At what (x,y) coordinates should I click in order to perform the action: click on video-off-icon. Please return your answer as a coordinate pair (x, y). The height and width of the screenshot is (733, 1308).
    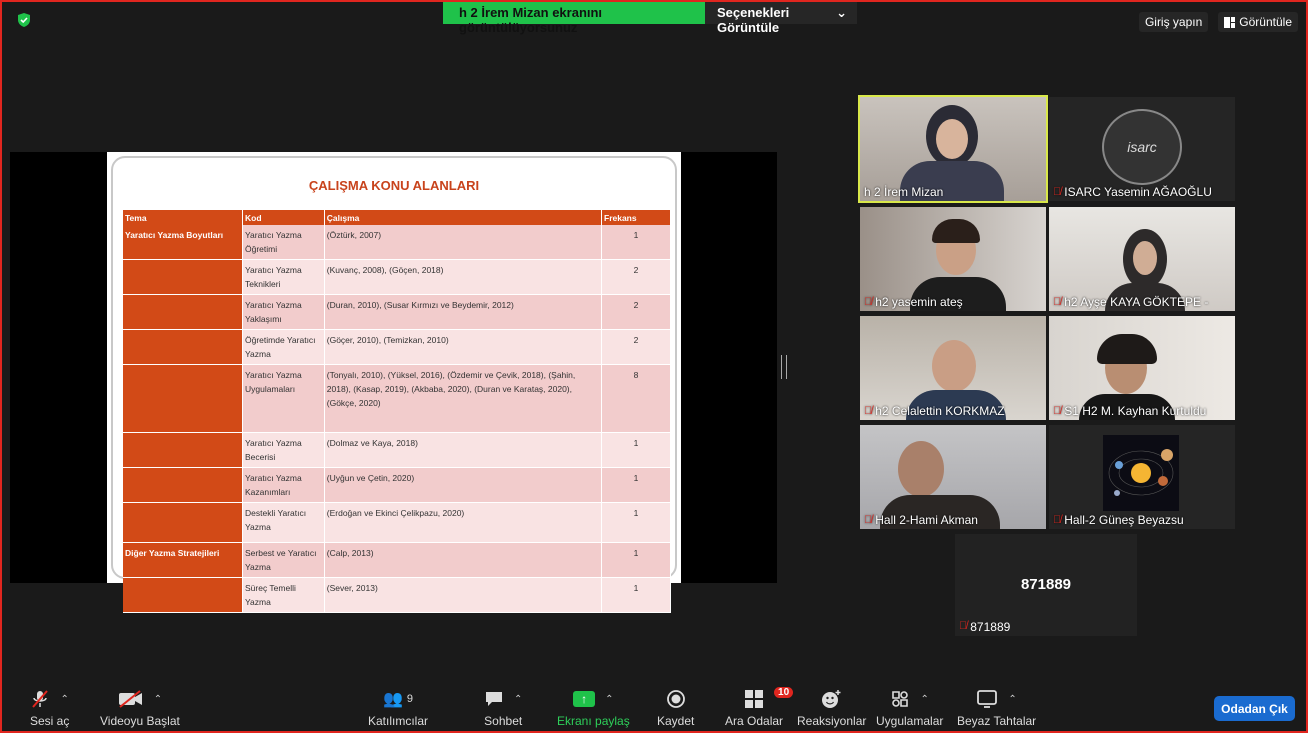
    Looking at the image, I should click on (130, 699).